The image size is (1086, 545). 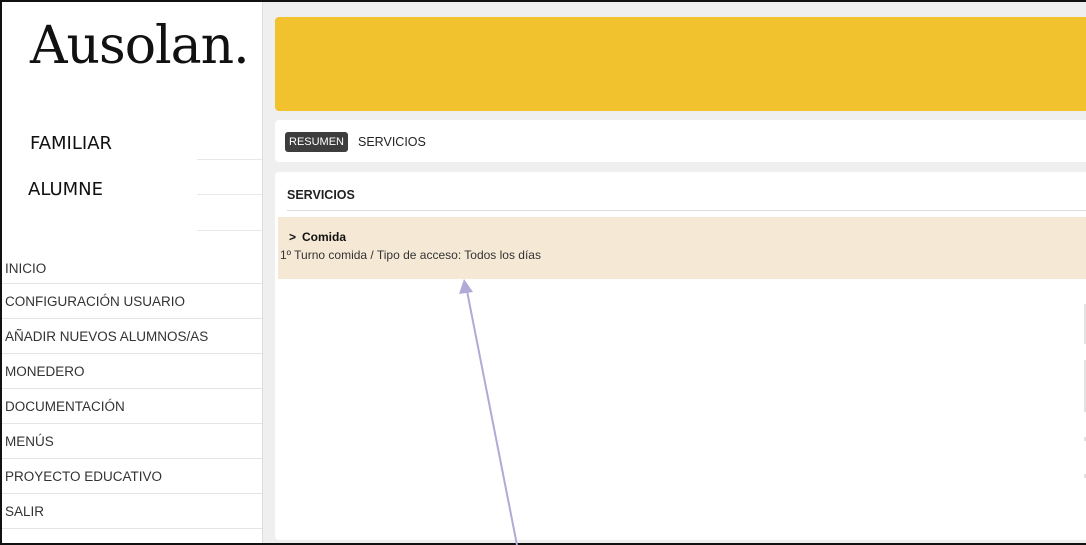 I want to click on tab-servicios: SERVICIOS, so click(x=392, y=142).